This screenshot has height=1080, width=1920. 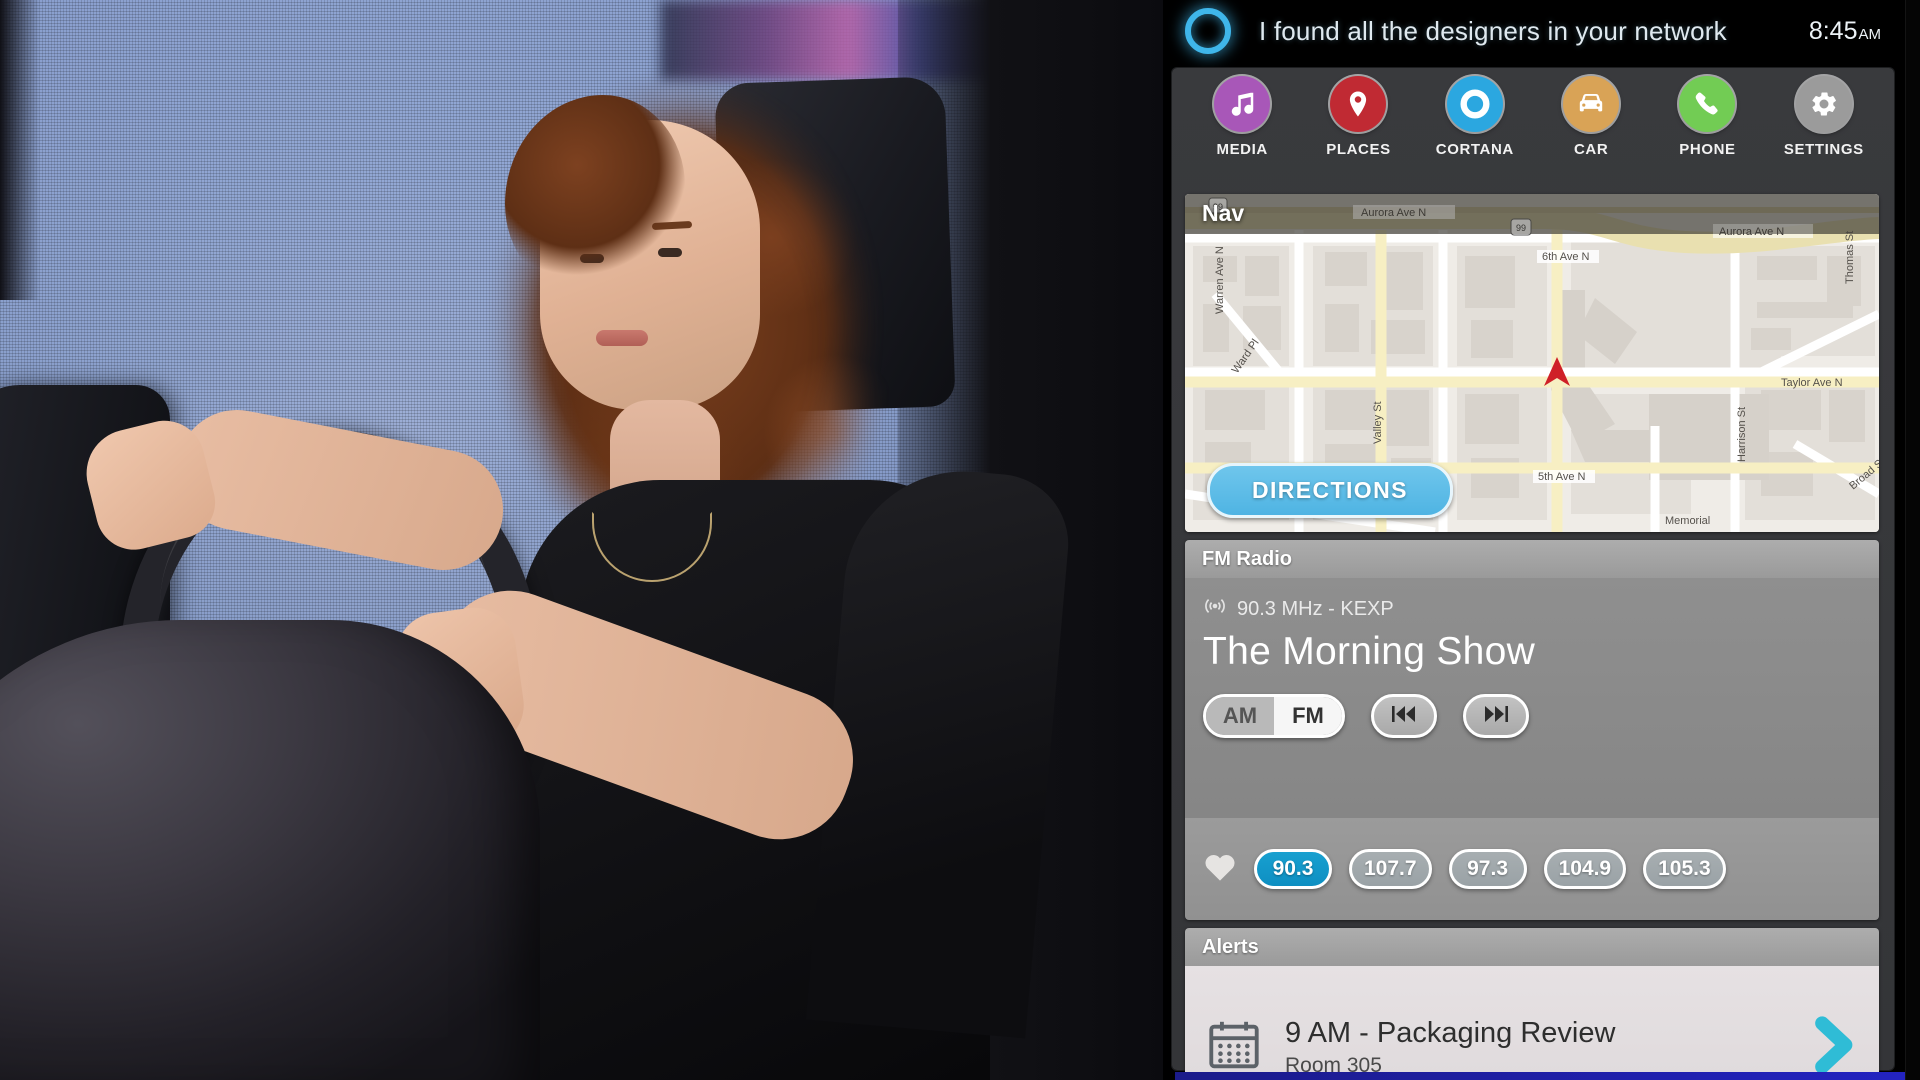 I want to click on svg-text: Harrison St, so click(x=1742, y=434).